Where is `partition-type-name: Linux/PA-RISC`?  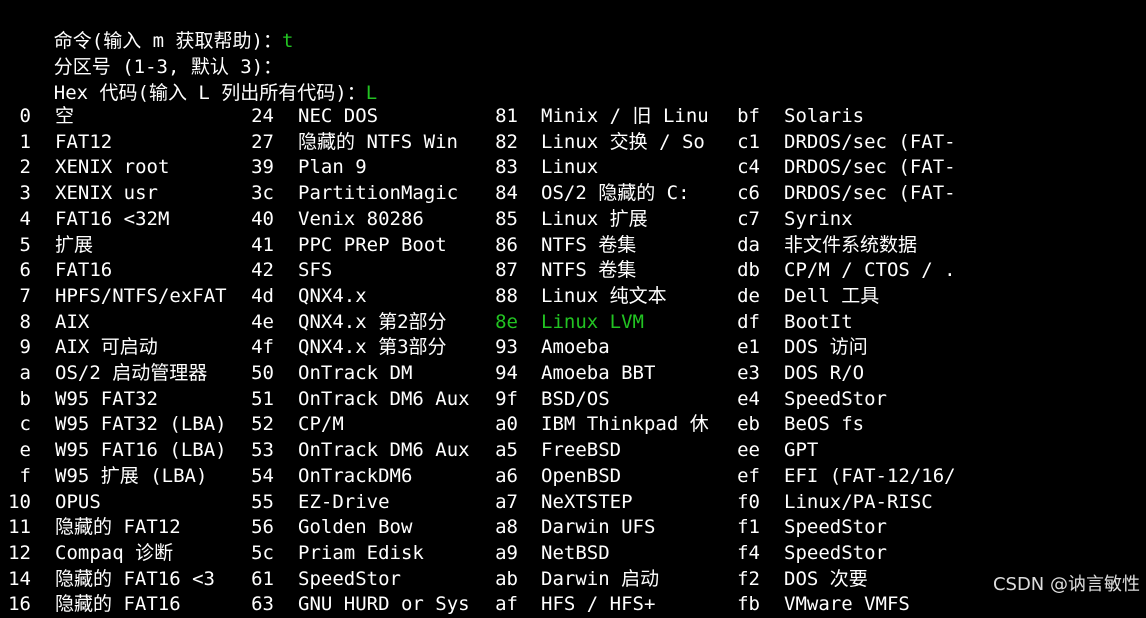
partition-type-name: Linux/PA-RISC is located at coordinates (858, 501).